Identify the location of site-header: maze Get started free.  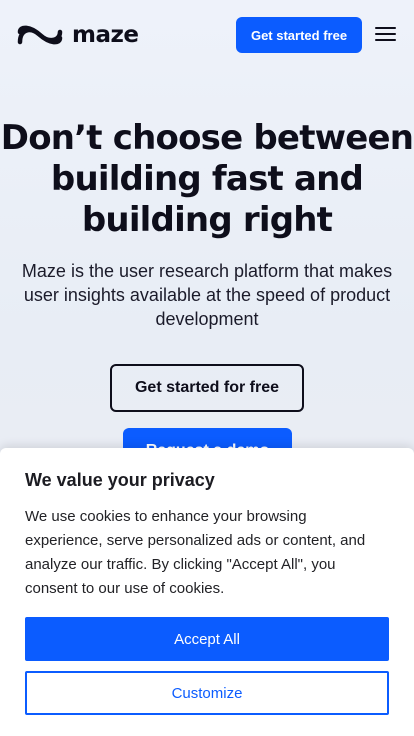
(207, 35).